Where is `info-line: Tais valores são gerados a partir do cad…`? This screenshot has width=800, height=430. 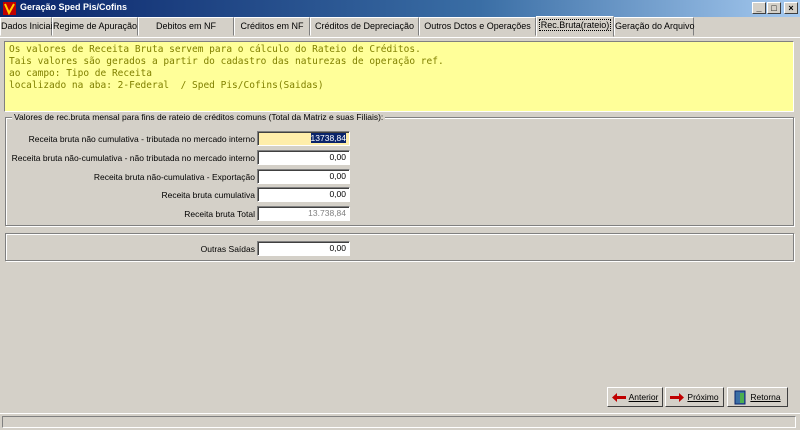 info-line: Tais valores são gerados a partir do cad… is located at coordinates (226, 61).